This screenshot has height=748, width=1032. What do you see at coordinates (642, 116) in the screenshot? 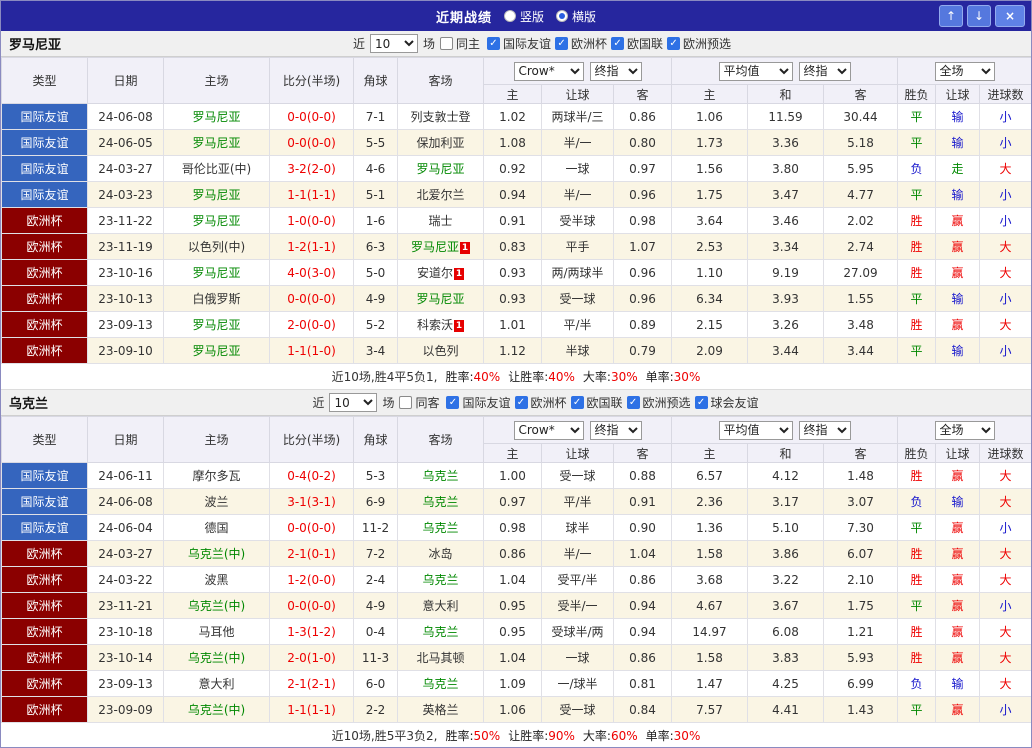
I see `odds-away: 0.86` at bounding box center [642, 116].